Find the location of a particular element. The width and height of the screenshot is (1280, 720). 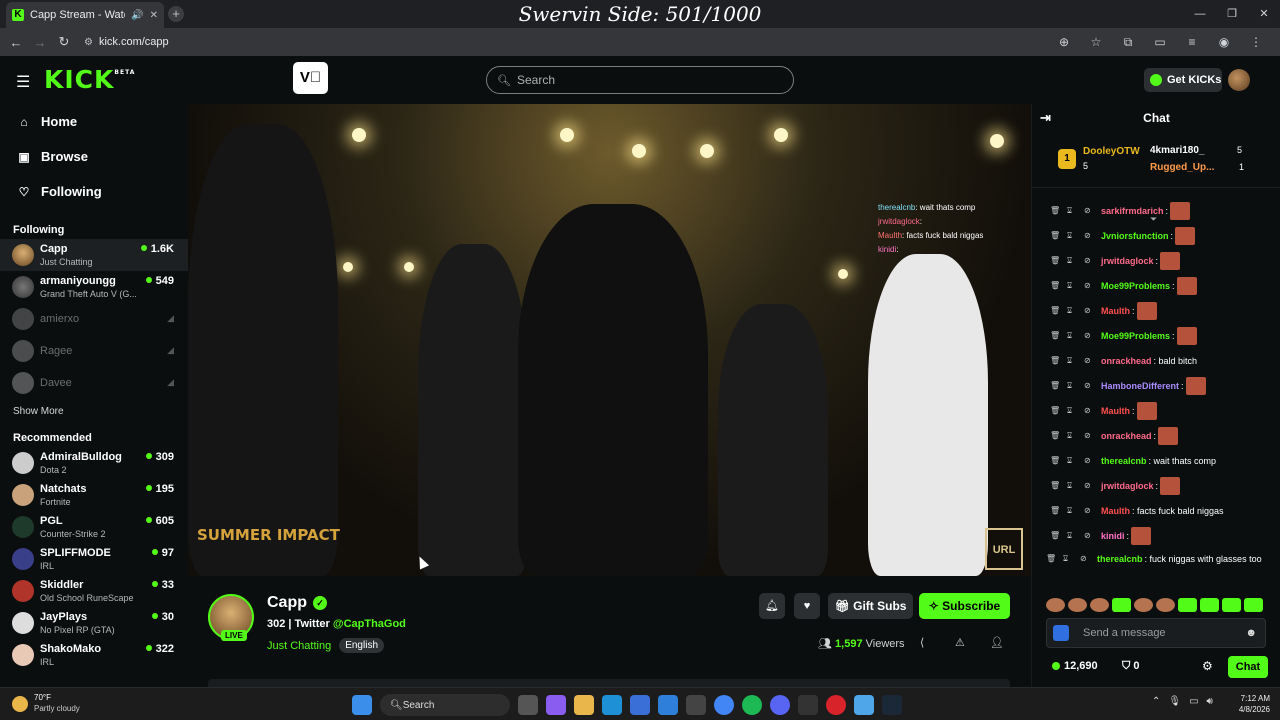

notification-bell-button: 🔔︎ is located at coordinates (772, 606).